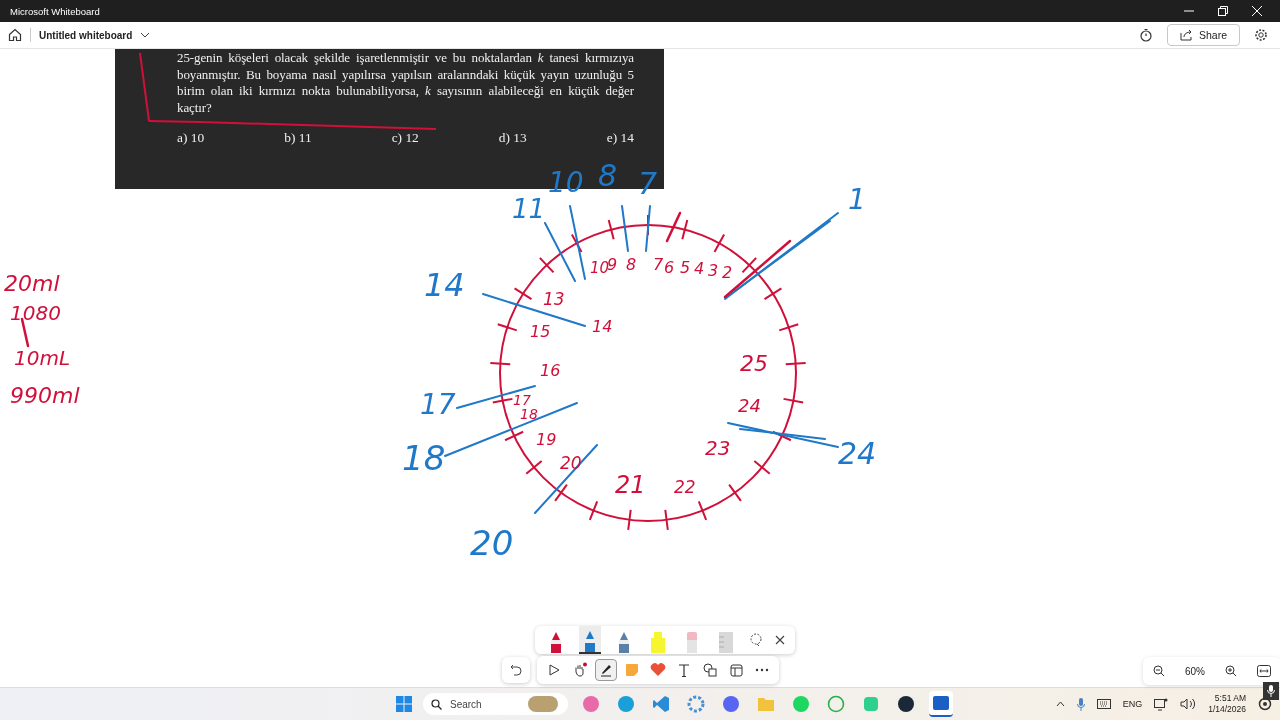  Describe the element at coordinates (1264, 671) in the screenshot. I see `fit-to-screen-icon` at that location.